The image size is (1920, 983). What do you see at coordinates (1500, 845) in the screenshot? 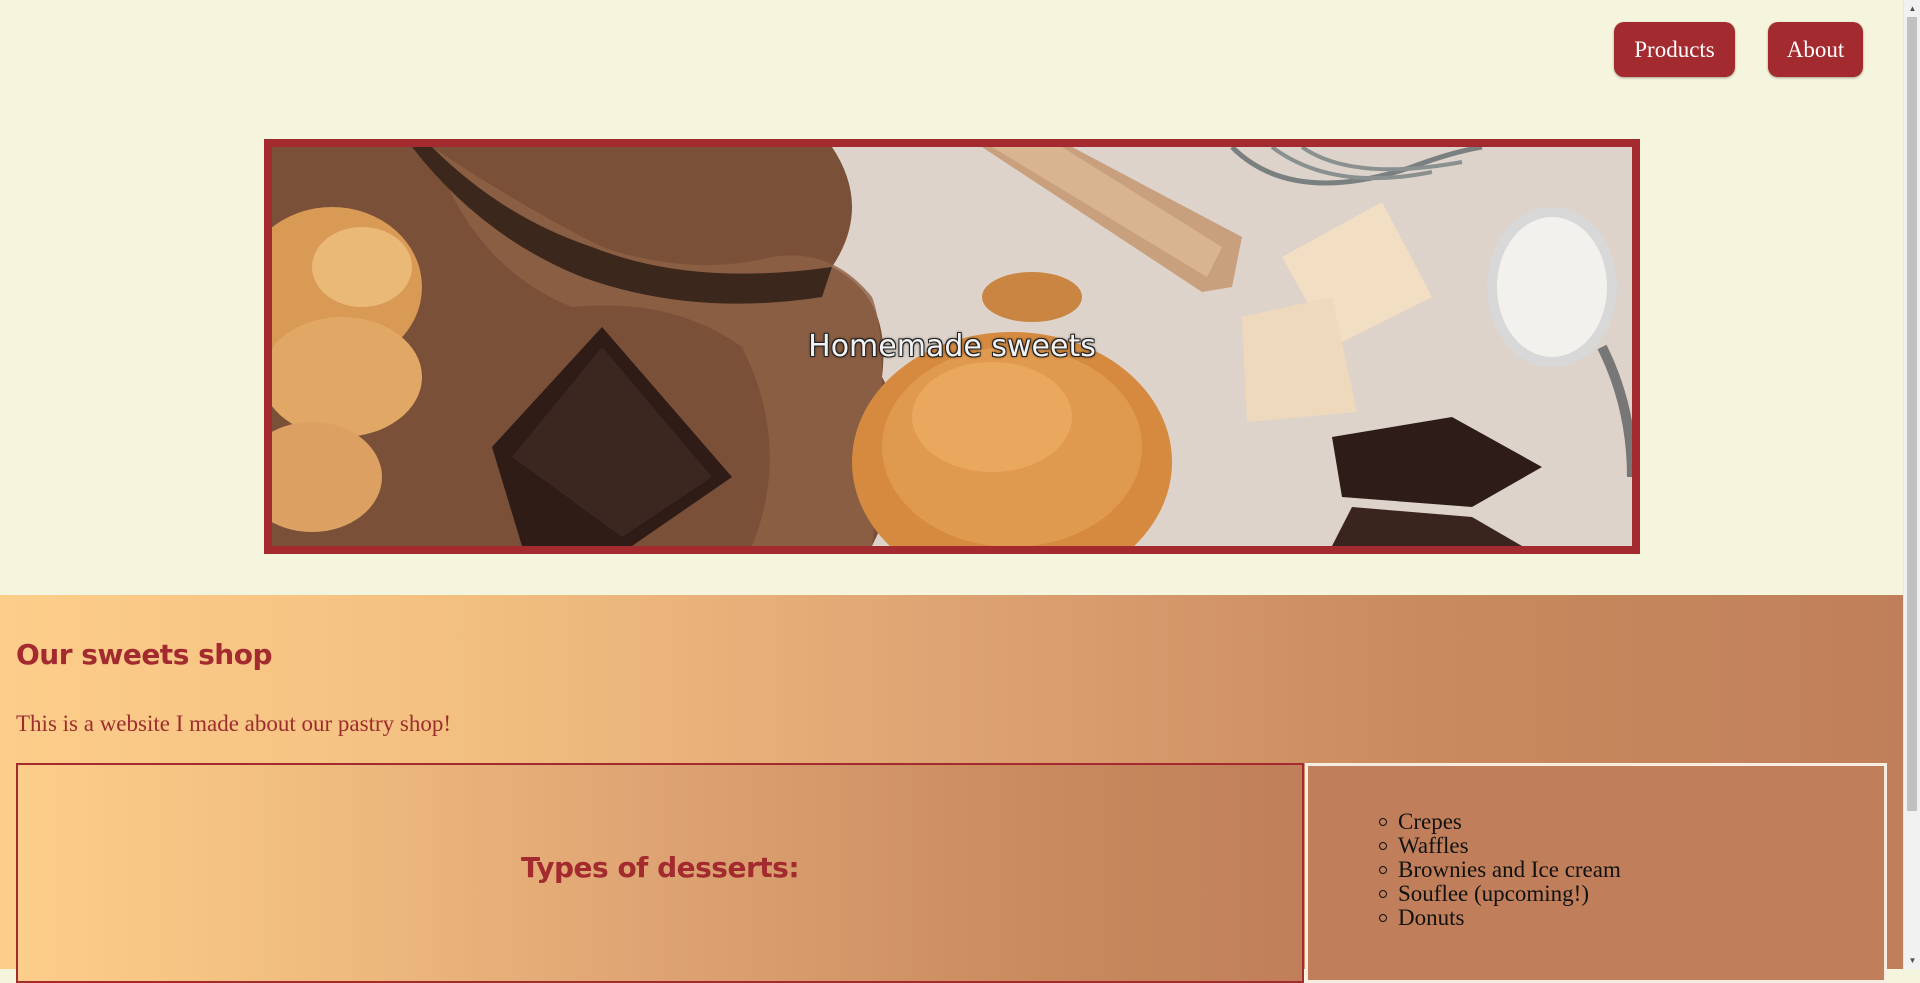
I see `list-item: Waffles` at bounding box center [1500, 845].